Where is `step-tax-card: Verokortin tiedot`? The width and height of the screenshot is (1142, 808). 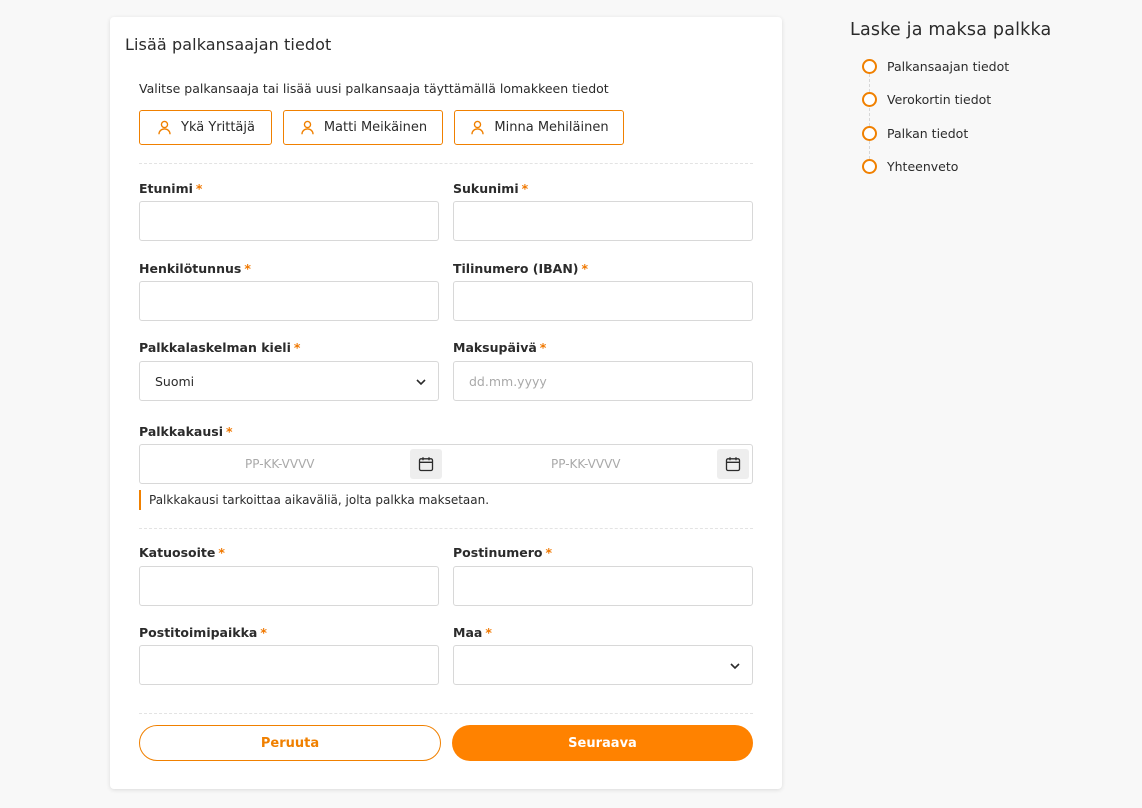 step-tax-card: Verokortin tiedot is located at coordinates (926, 99).